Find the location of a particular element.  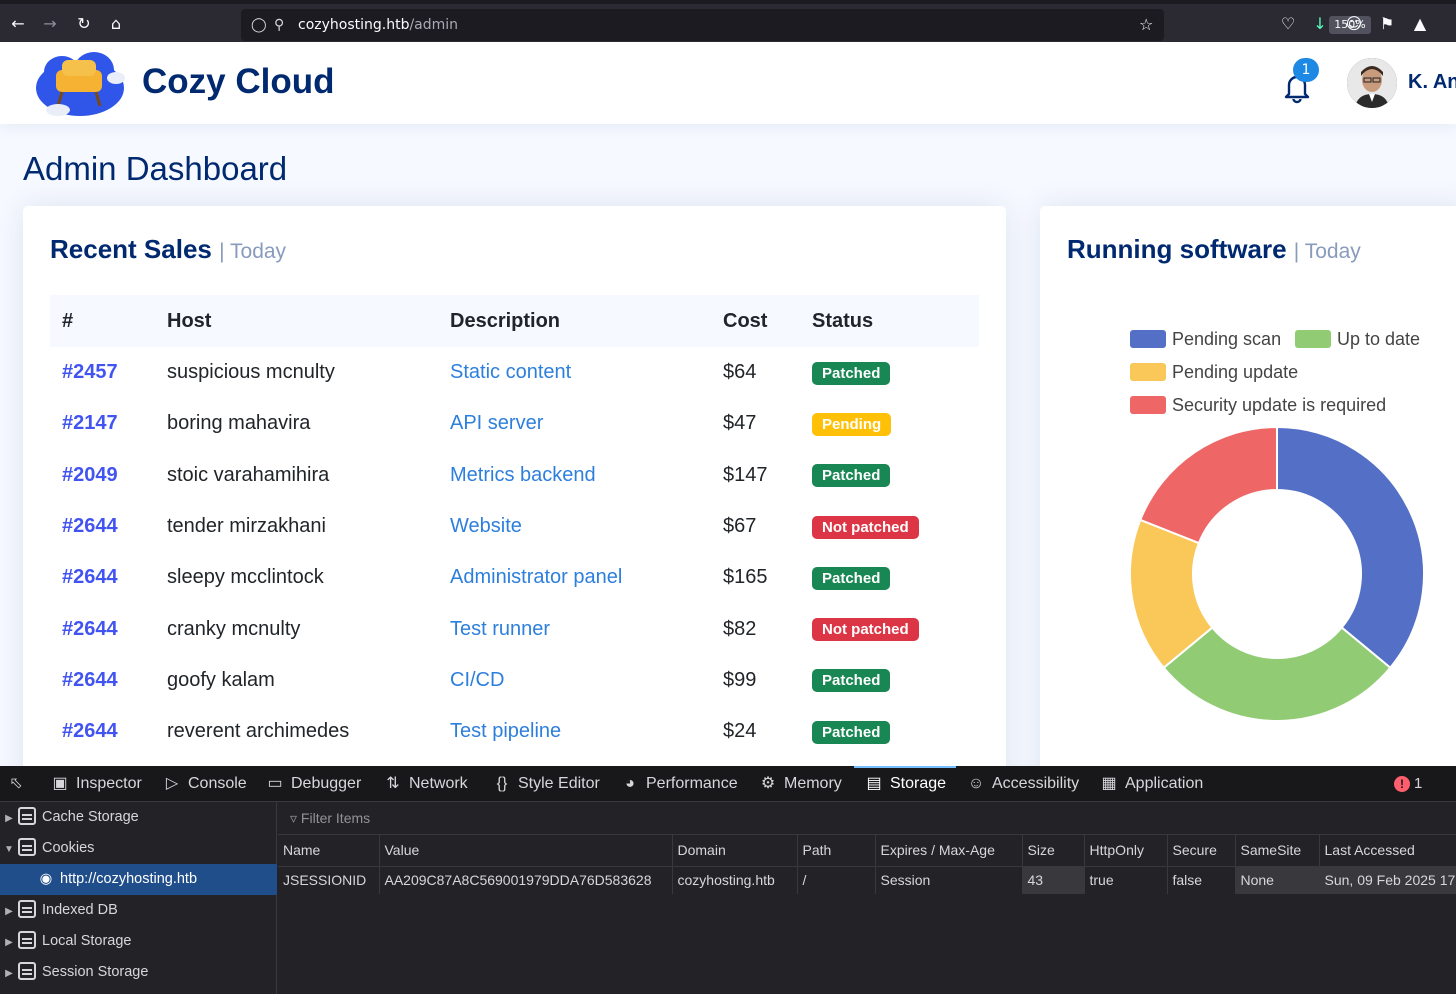

brand-name: Cozy Cloud is located at coordinates (238, 82).